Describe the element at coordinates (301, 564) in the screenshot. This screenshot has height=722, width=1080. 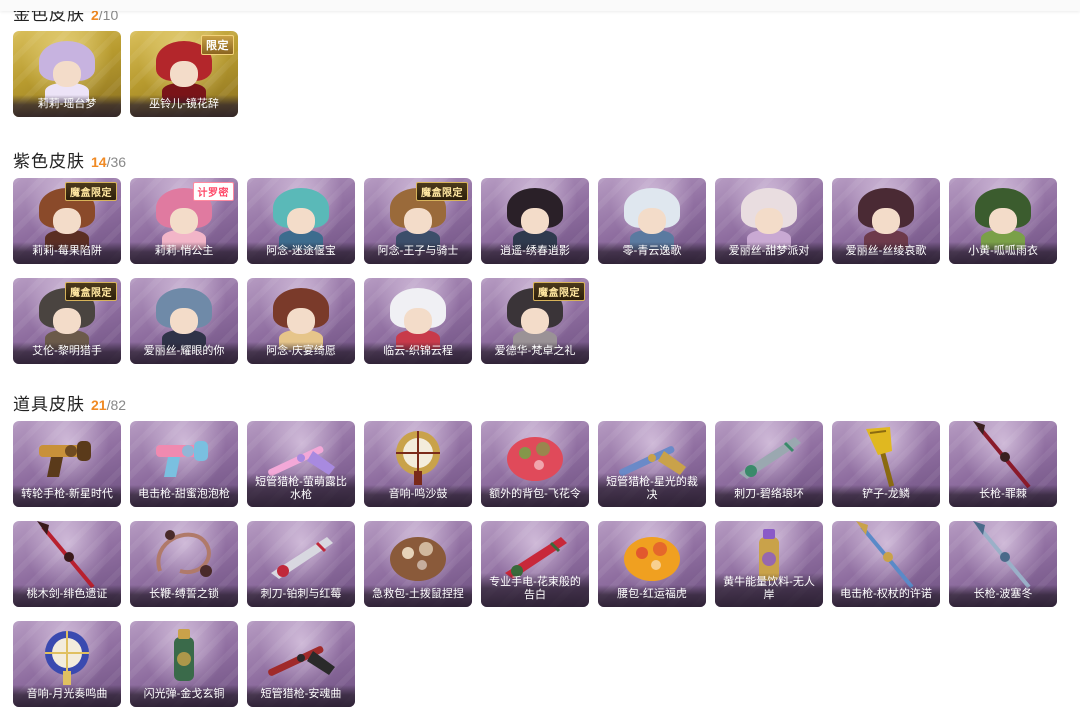
I see `skin-card: 刺刀-铂刺与红莓` at that location.